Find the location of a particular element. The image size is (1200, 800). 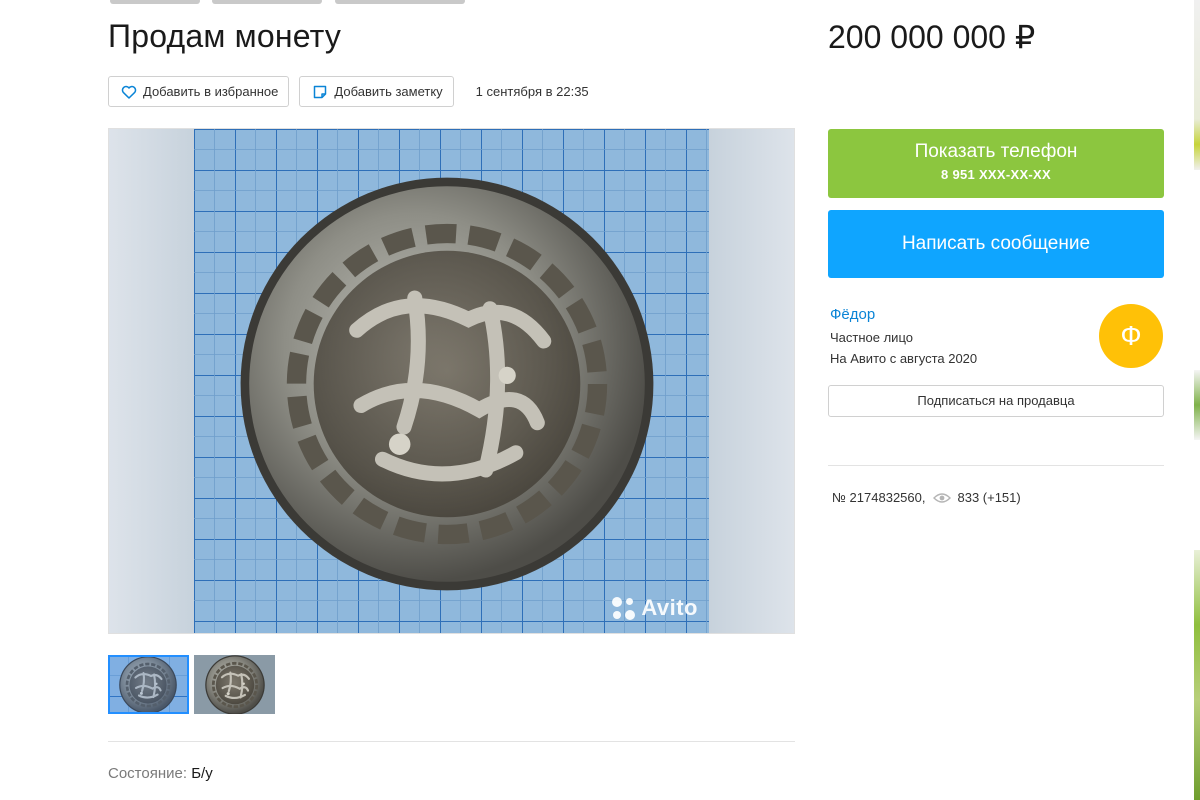

write-message-button: Написать сообщение is located at coordinates (996, 244).